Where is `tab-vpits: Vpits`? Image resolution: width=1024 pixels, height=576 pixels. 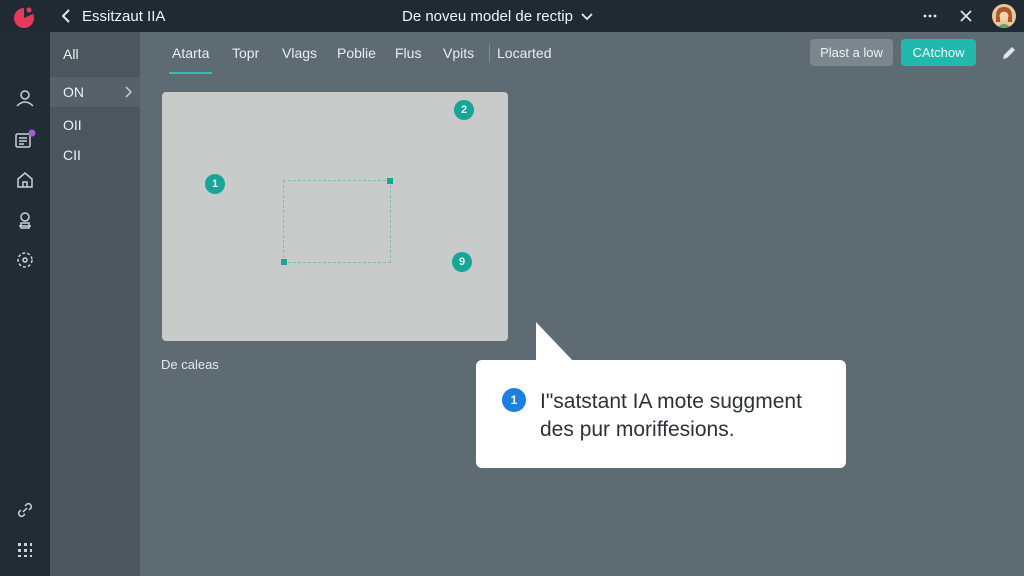
tab-vpits: Vpits is located at coordinates (458, 53).